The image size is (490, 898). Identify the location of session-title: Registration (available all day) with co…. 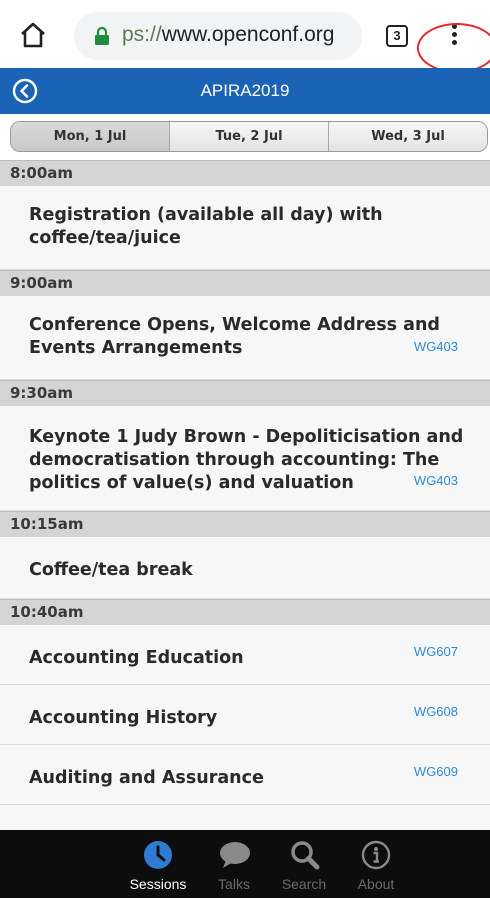
(251, 227).